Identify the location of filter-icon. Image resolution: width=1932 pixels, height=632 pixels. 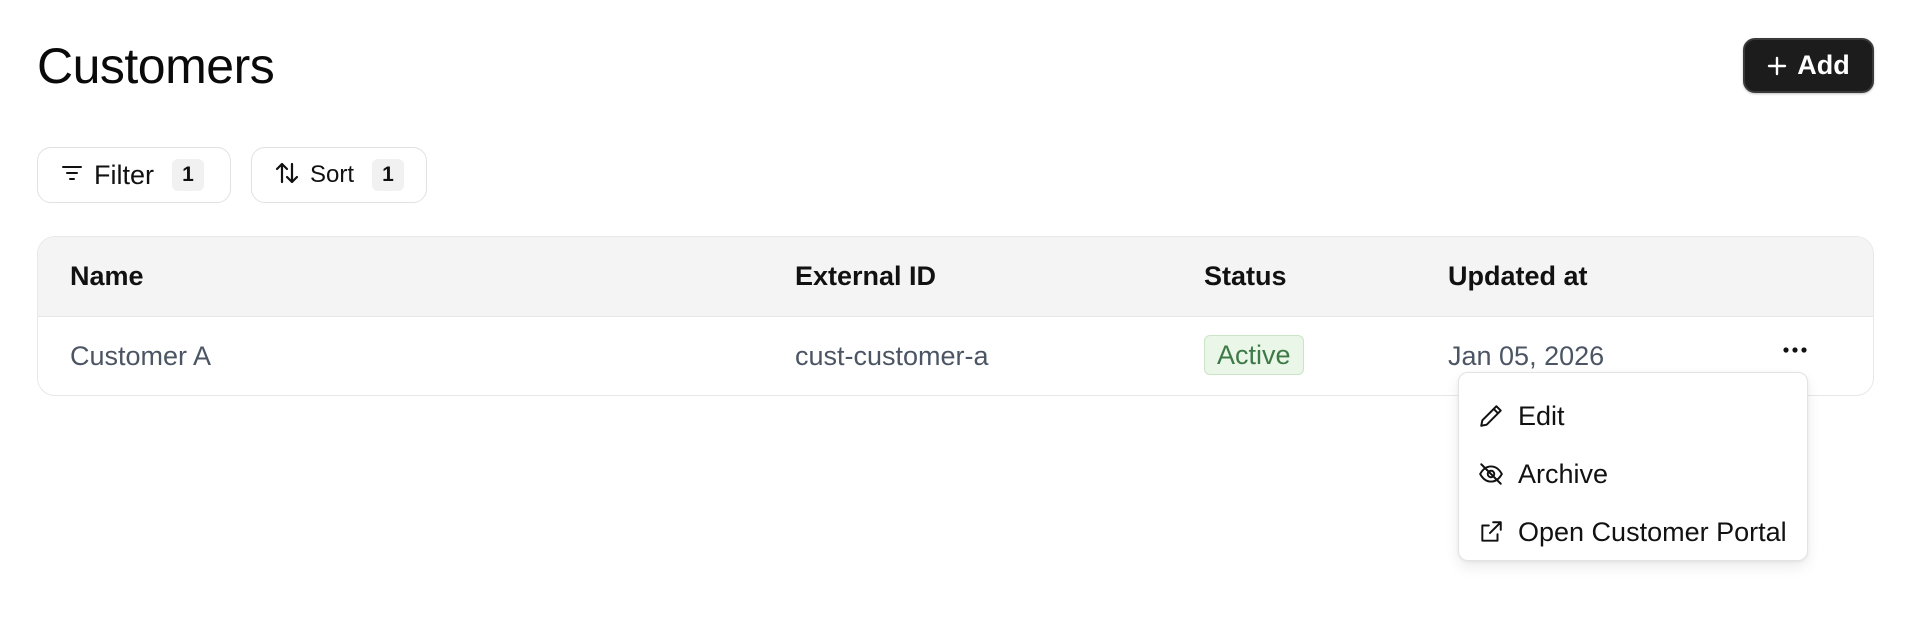
(72, 175).